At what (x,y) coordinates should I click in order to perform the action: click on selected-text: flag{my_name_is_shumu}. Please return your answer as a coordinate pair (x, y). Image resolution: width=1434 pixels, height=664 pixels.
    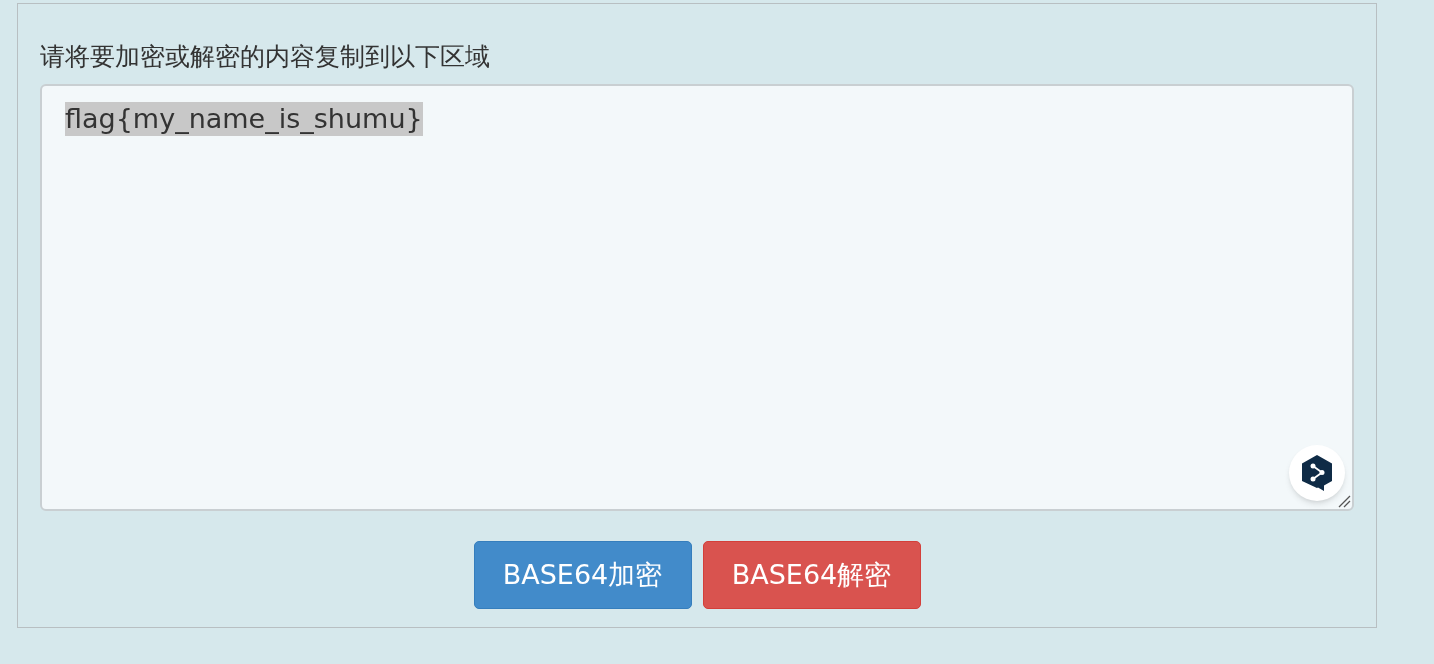
    Looking at the image, I should click on (244, 119).